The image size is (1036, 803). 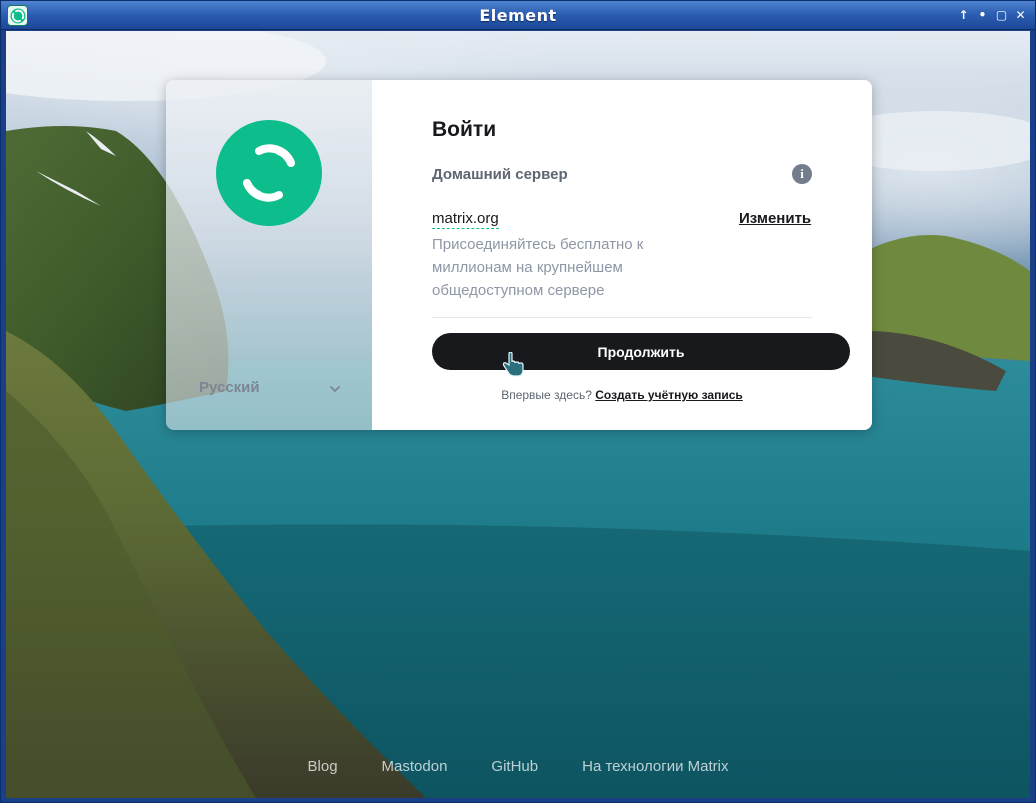 I want to click on title-bar: Element ↑ • ▢ ✕, so click(x=518, y=15).